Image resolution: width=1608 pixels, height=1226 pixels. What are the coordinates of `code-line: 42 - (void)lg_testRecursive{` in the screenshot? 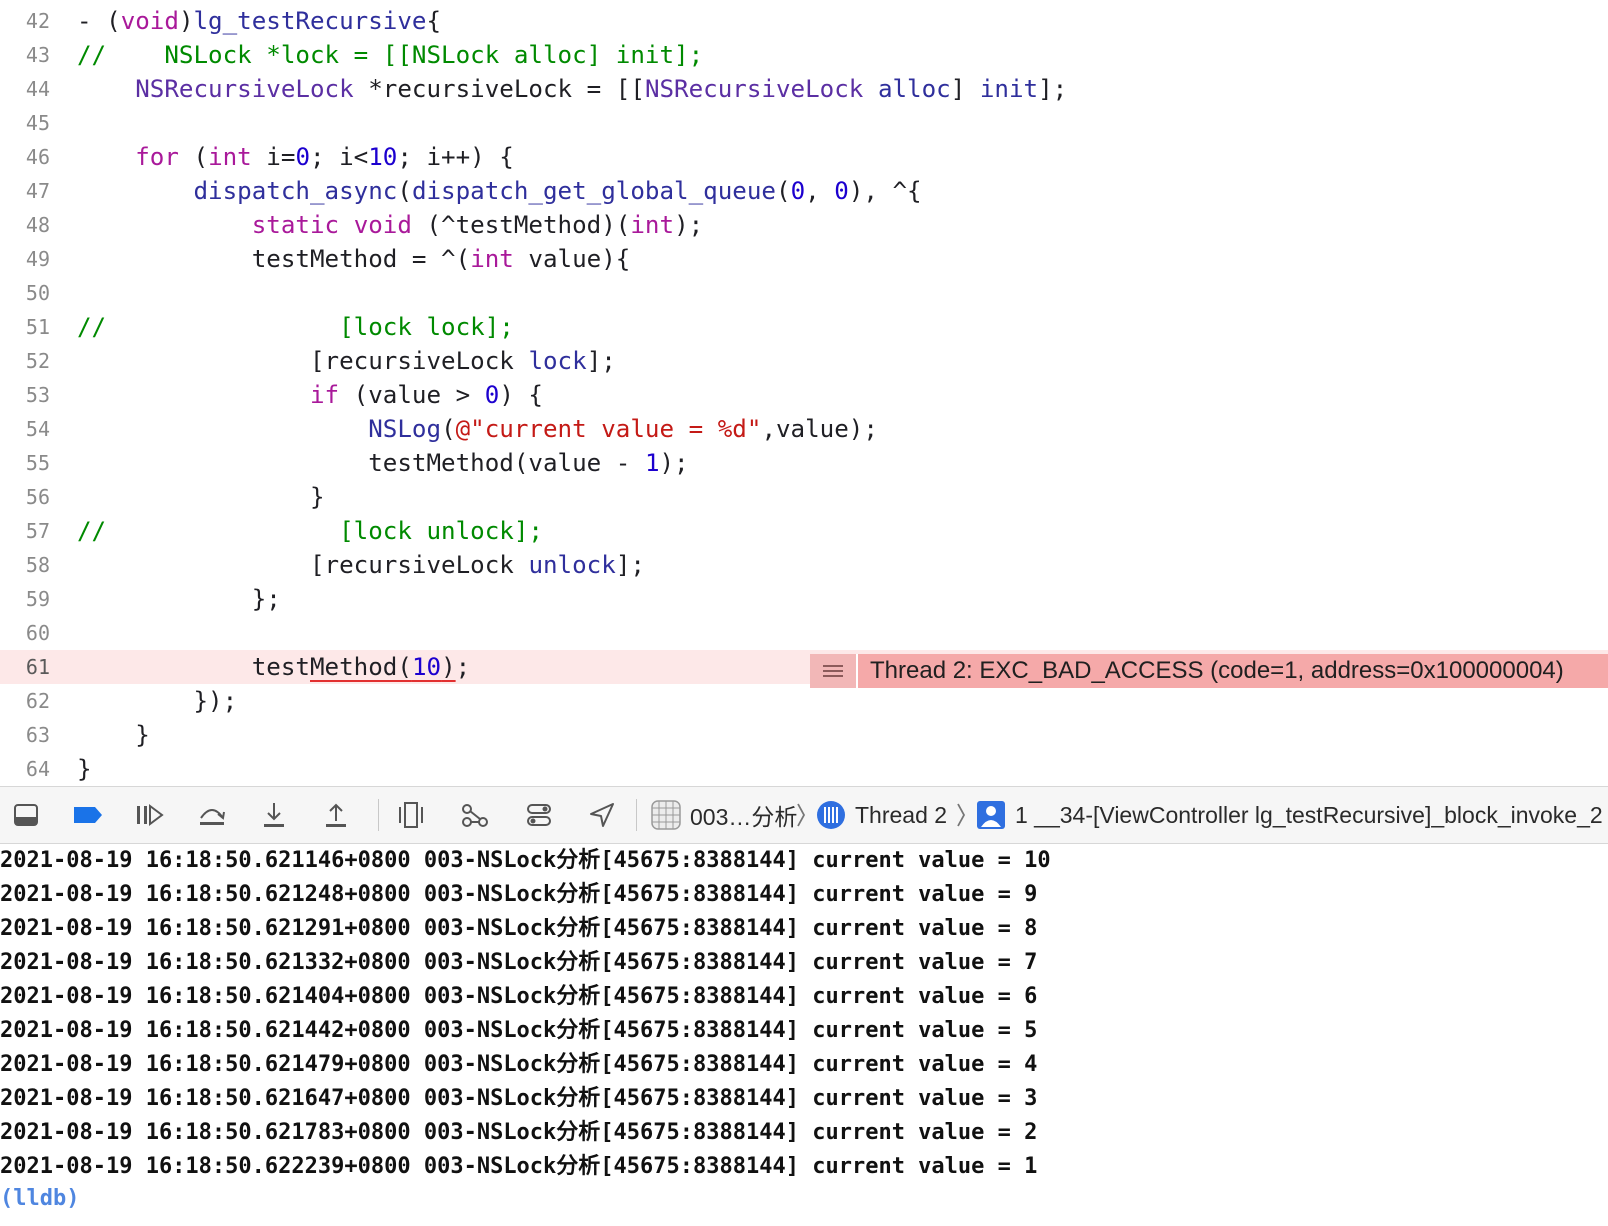 It's located at (804, 21).